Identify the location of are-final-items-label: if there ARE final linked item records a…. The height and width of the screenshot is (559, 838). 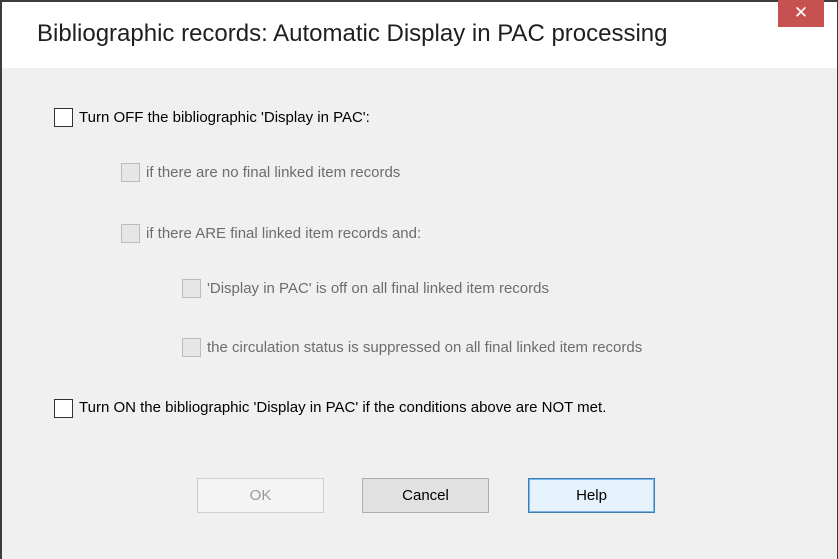
(284, 233).